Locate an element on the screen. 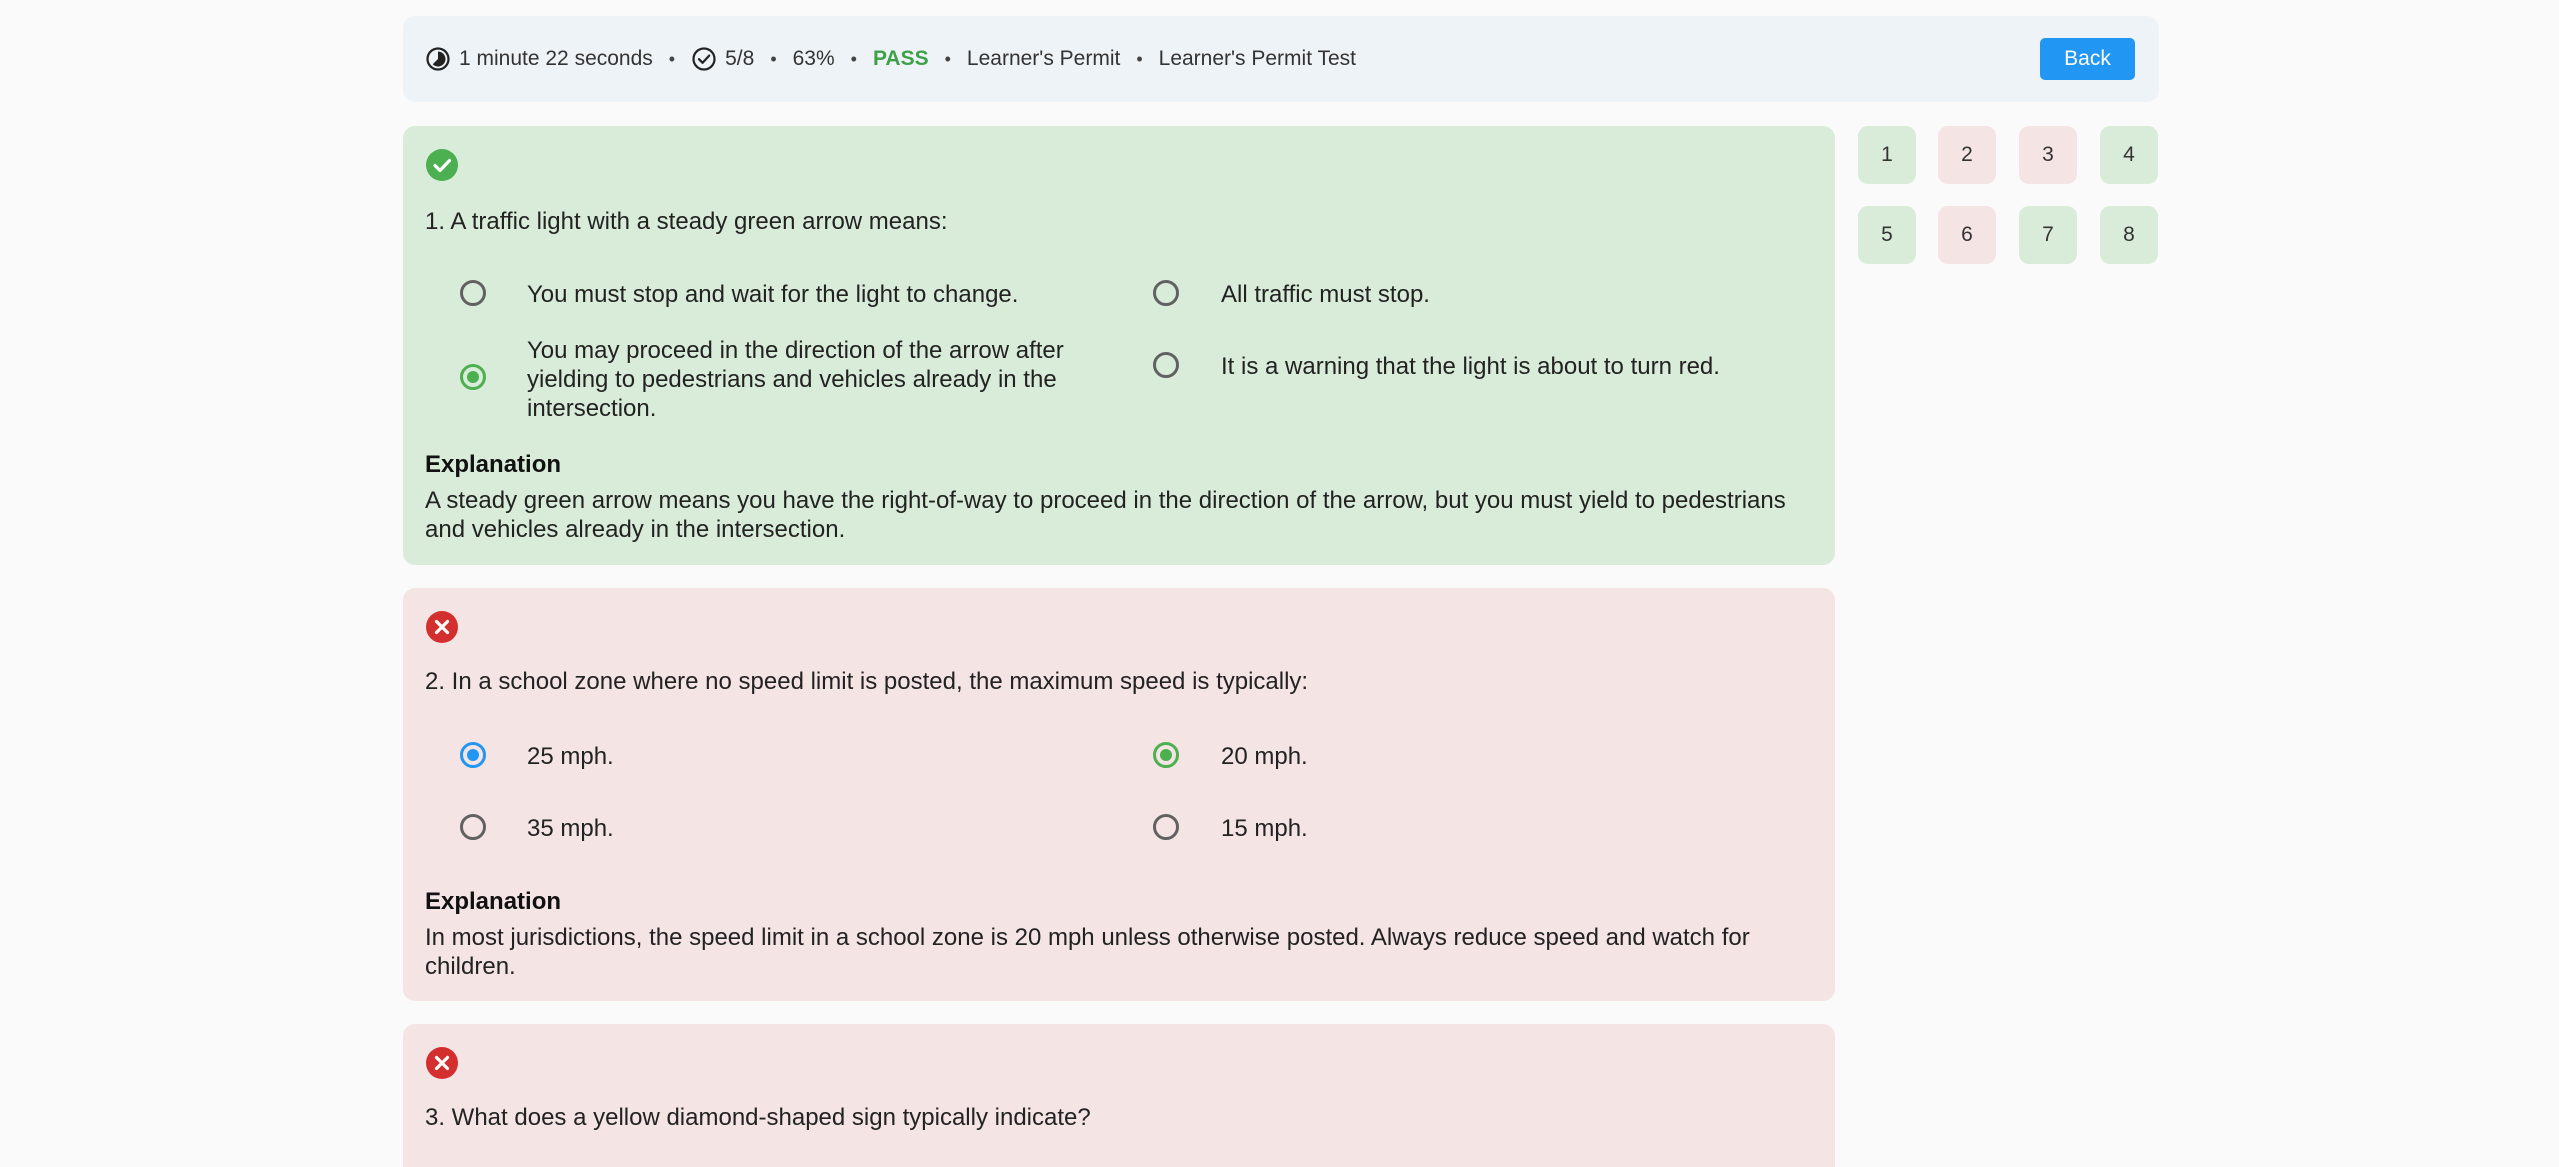  question-nav-4: 4 is located at coordinates (2129, 155).